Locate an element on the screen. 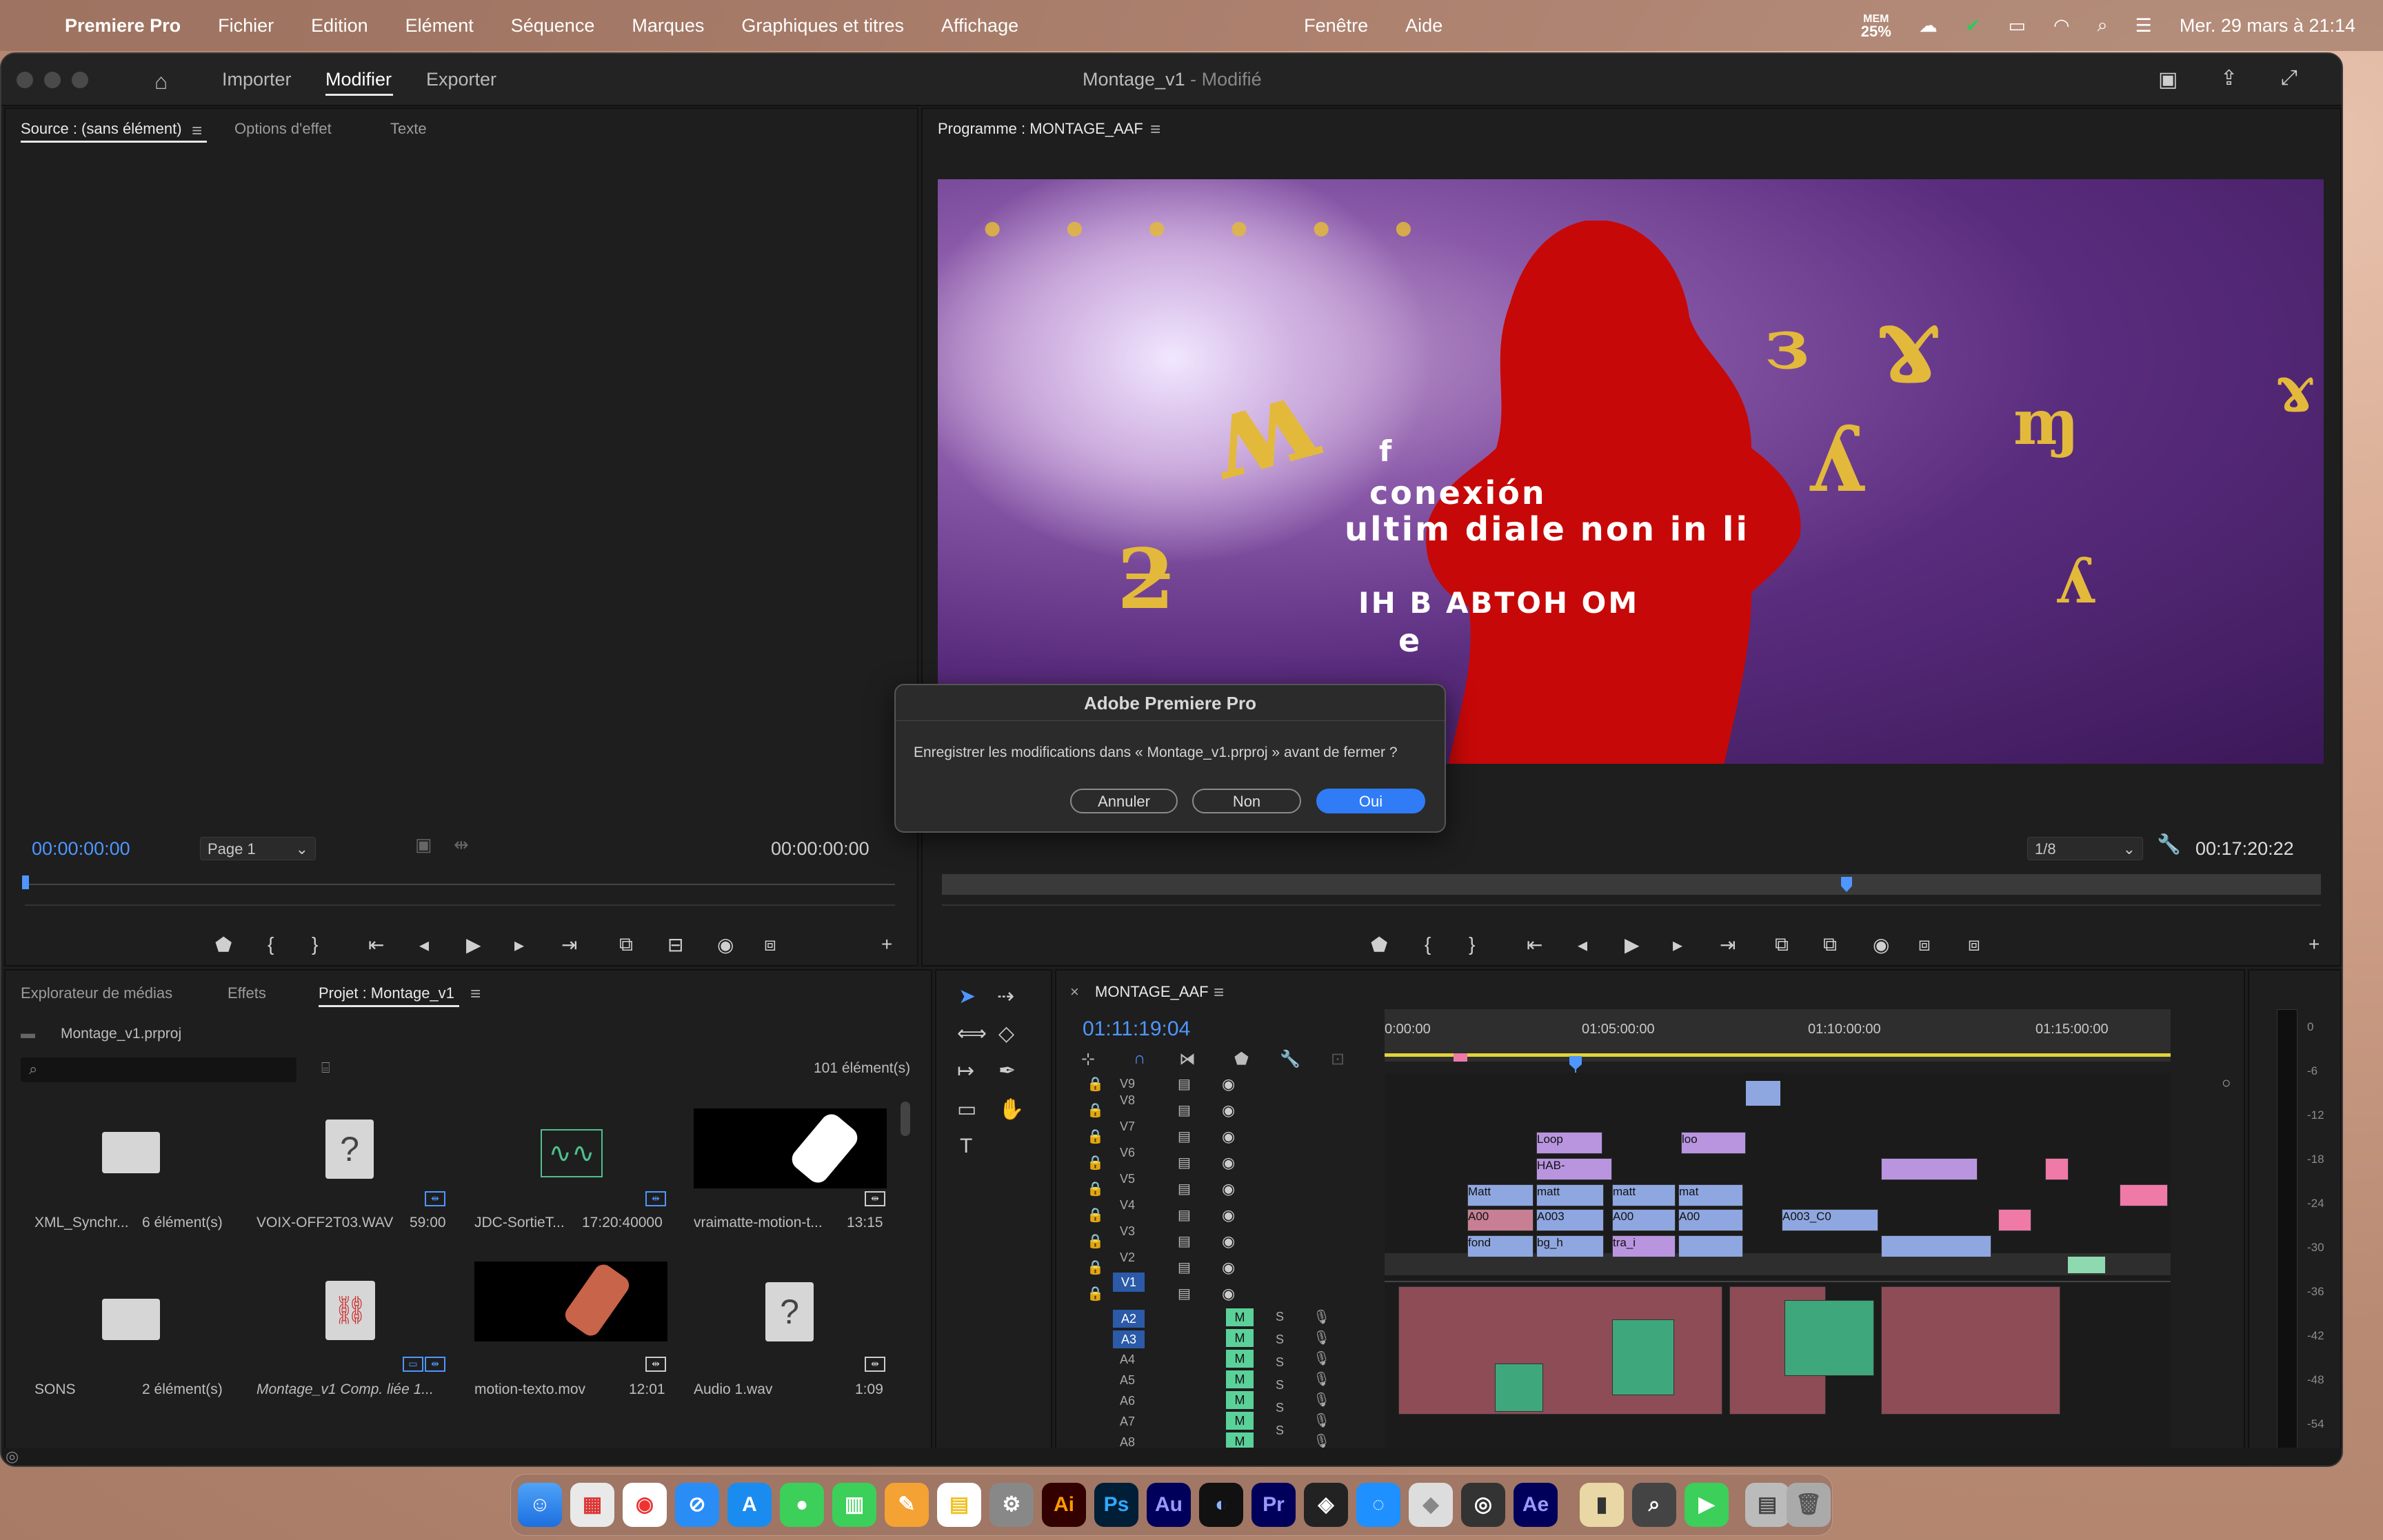  source-menu-icon: ≡ is located at coordinates (197, 131).